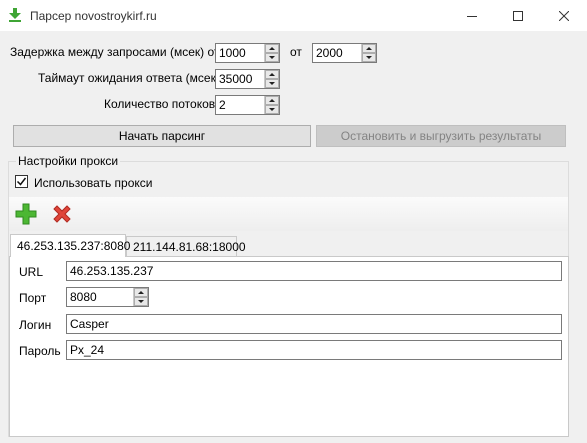 The height and width of the screenshot is (443, 587). I want to click on title-bar: Парсер novostroykirf.ru, so click(293, 15).